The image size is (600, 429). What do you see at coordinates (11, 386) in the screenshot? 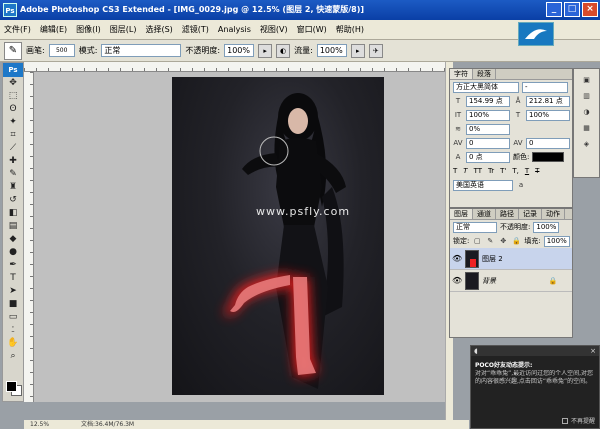
I see `foreground-color-swatch` at bounding box center [11, 386].